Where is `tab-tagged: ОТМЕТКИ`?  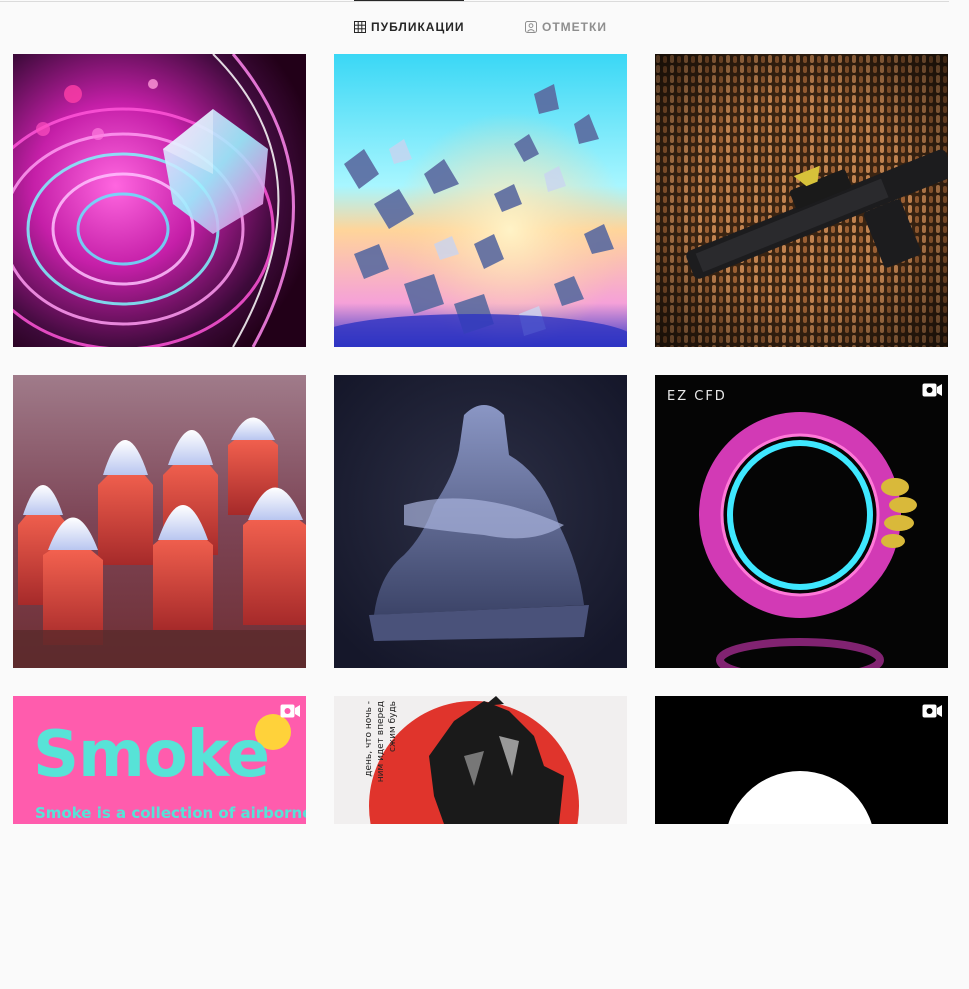 tab-tagged: ОТМЕТКИ is located at coordinates (566, 27).